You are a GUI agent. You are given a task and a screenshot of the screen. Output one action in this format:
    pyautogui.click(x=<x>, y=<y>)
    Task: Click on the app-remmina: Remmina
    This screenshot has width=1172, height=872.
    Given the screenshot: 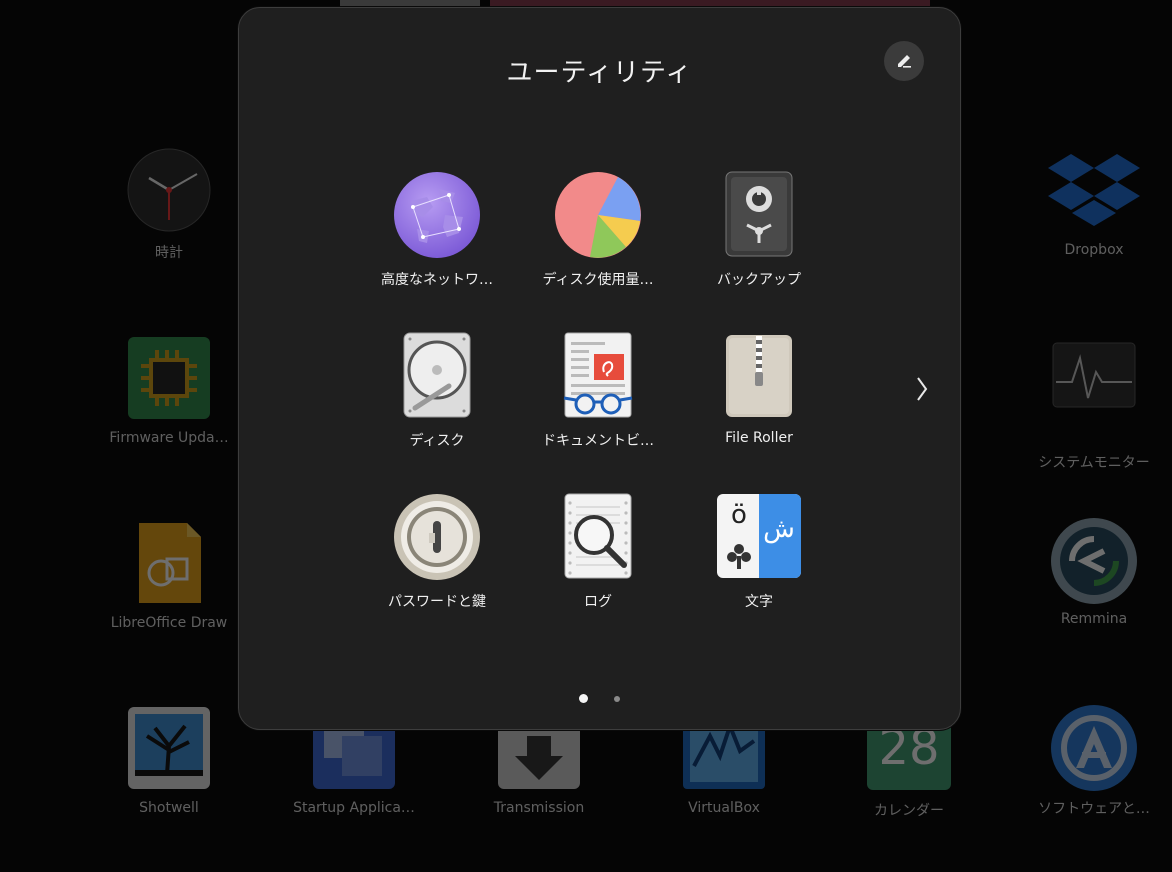 What is the action you would take?
    pyautogui.click(x=1093, y=572)
    